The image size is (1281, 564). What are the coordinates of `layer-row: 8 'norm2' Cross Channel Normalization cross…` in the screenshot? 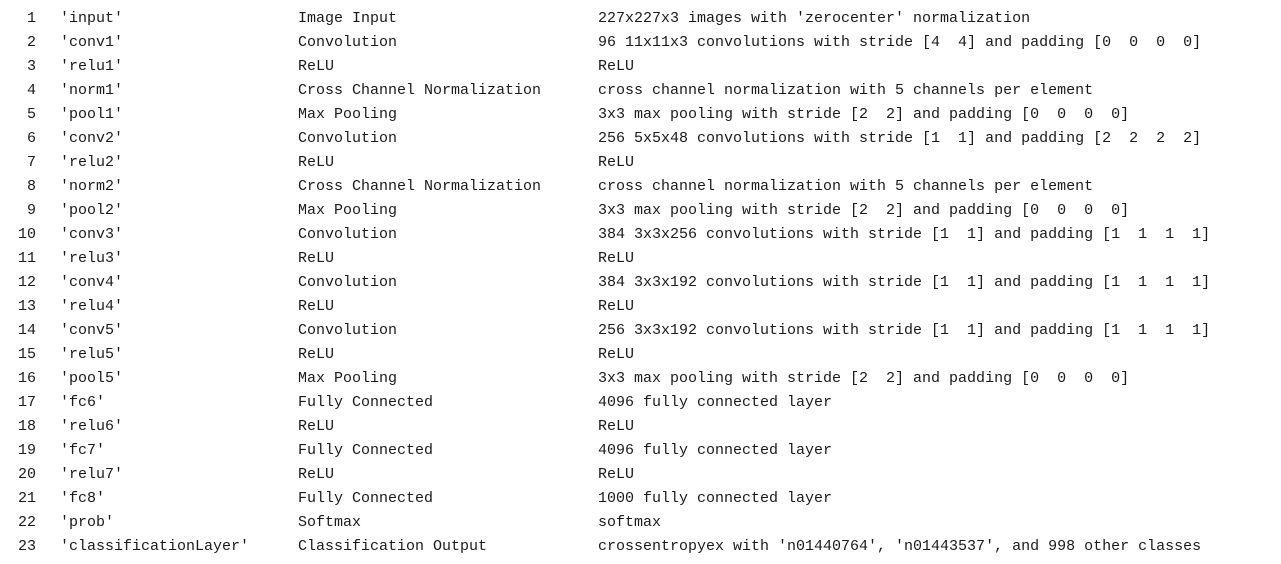 It's located at (640, 187).